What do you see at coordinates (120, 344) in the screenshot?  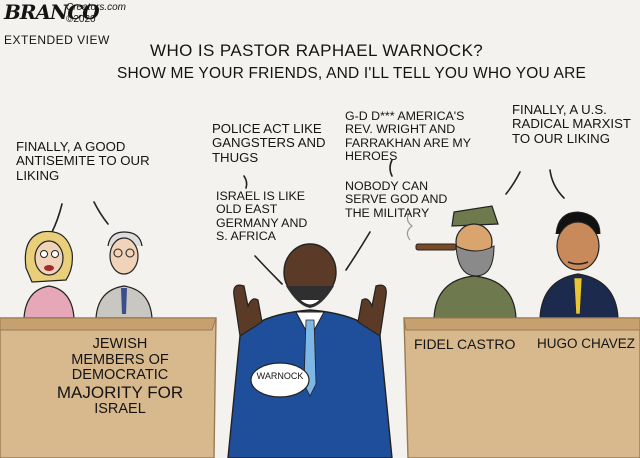 I see `podium-label-line: JEWISH` at bounding box center [120, 344].